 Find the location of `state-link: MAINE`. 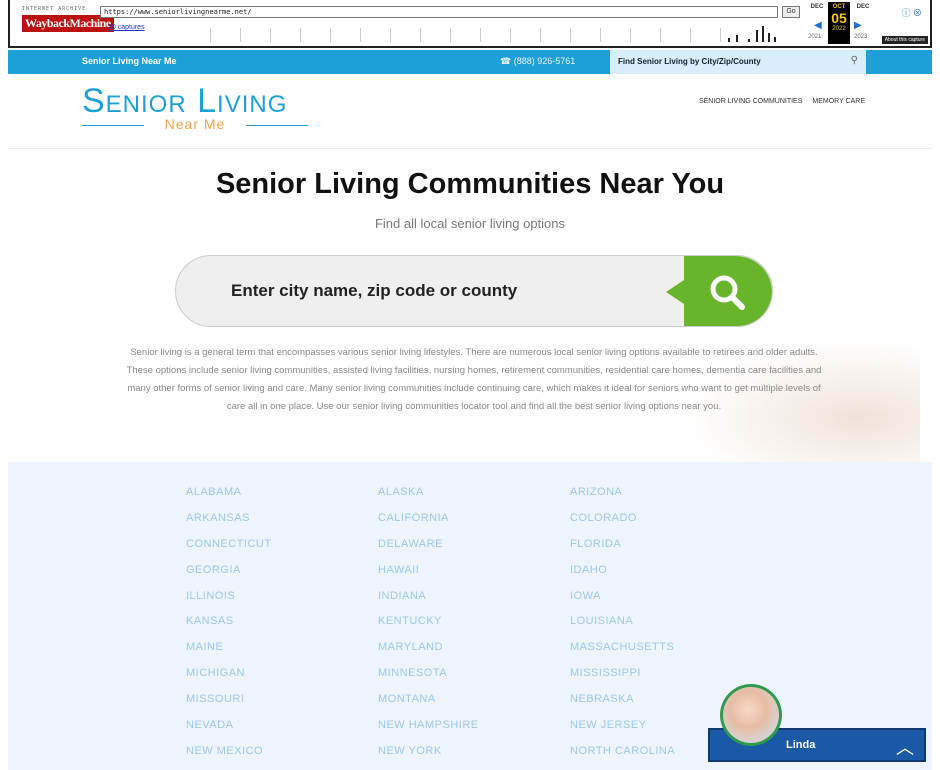

state-link: MAINE is located at coordinates (229, 654).